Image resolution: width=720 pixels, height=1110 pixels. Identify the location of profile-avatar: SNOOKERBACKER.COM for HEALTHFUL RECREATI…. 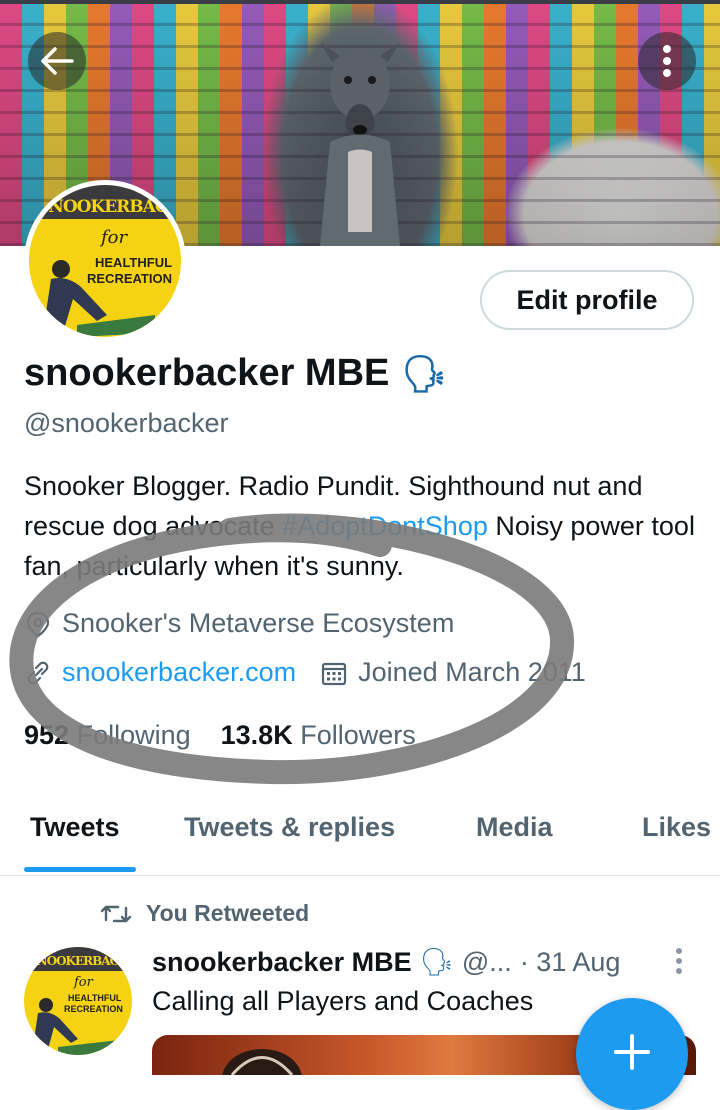
(105, 261).